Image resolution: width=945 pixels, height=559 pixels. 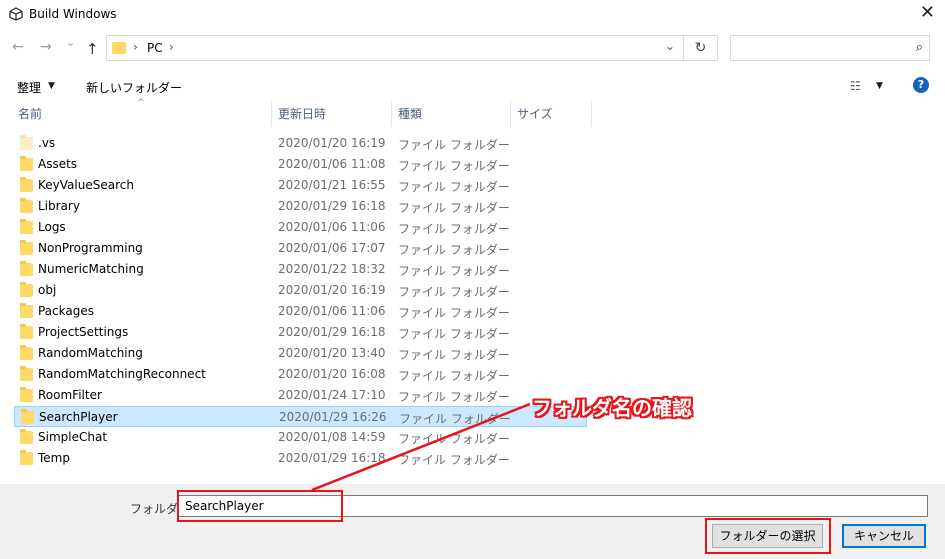 What do you see at coordinates (300, 437) in the screenshot?
I see `file-row: SimpleChat 2020/01/08 14:59 ファイル フォルダー` at bounding box center [300, 437].